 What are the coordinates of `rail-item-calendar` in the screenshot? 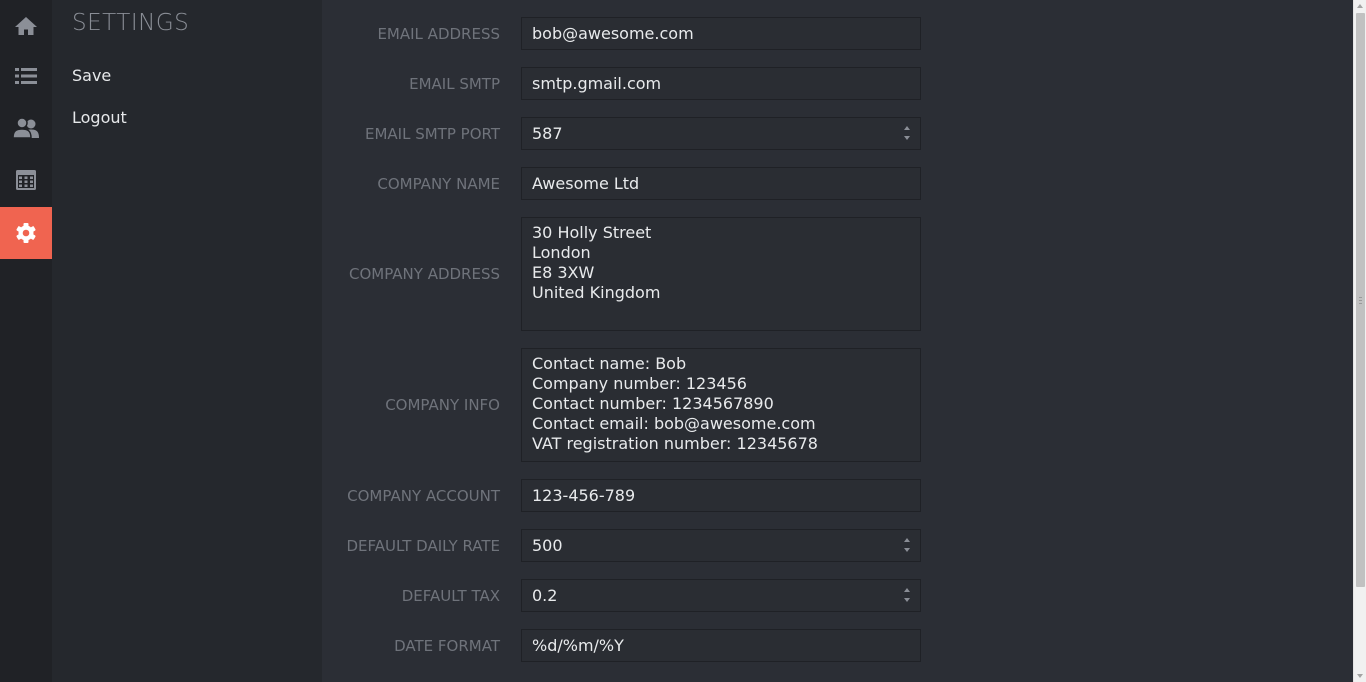 It's located at (26, 180).